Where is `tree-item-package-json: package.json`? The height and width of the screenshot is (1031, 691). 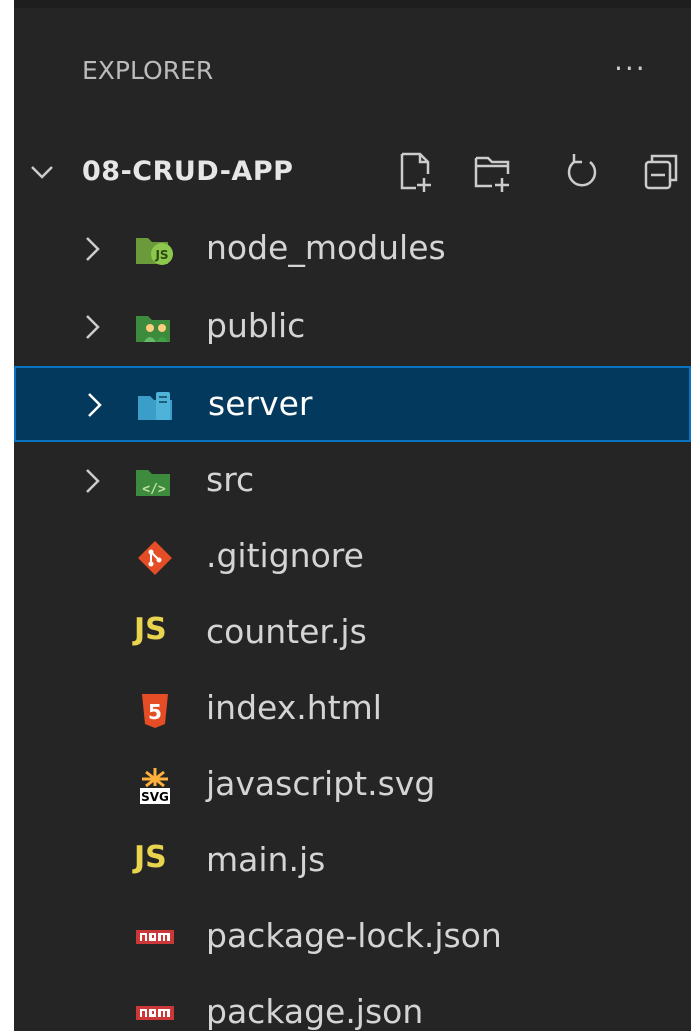
tree-item-package-json: package.json is located at coordinates (352, 1003).